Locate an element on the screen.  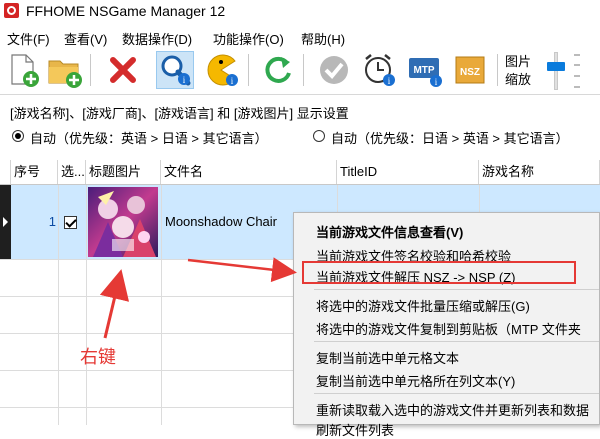
refresh-icon is located at coordinates (278, 69).